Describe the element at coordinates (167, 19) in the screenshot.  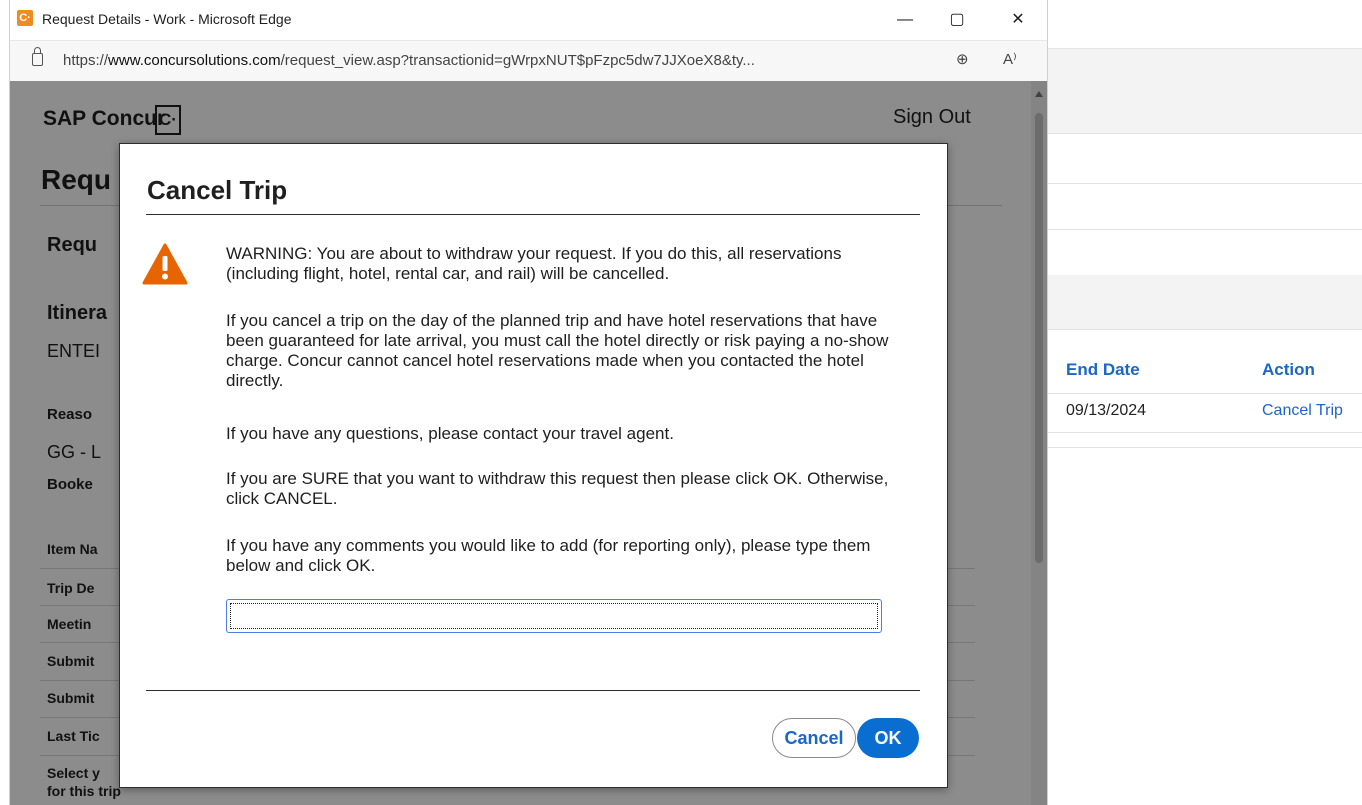
I see `window-title: Request Details - Work - Microsoft Edge` at that location.